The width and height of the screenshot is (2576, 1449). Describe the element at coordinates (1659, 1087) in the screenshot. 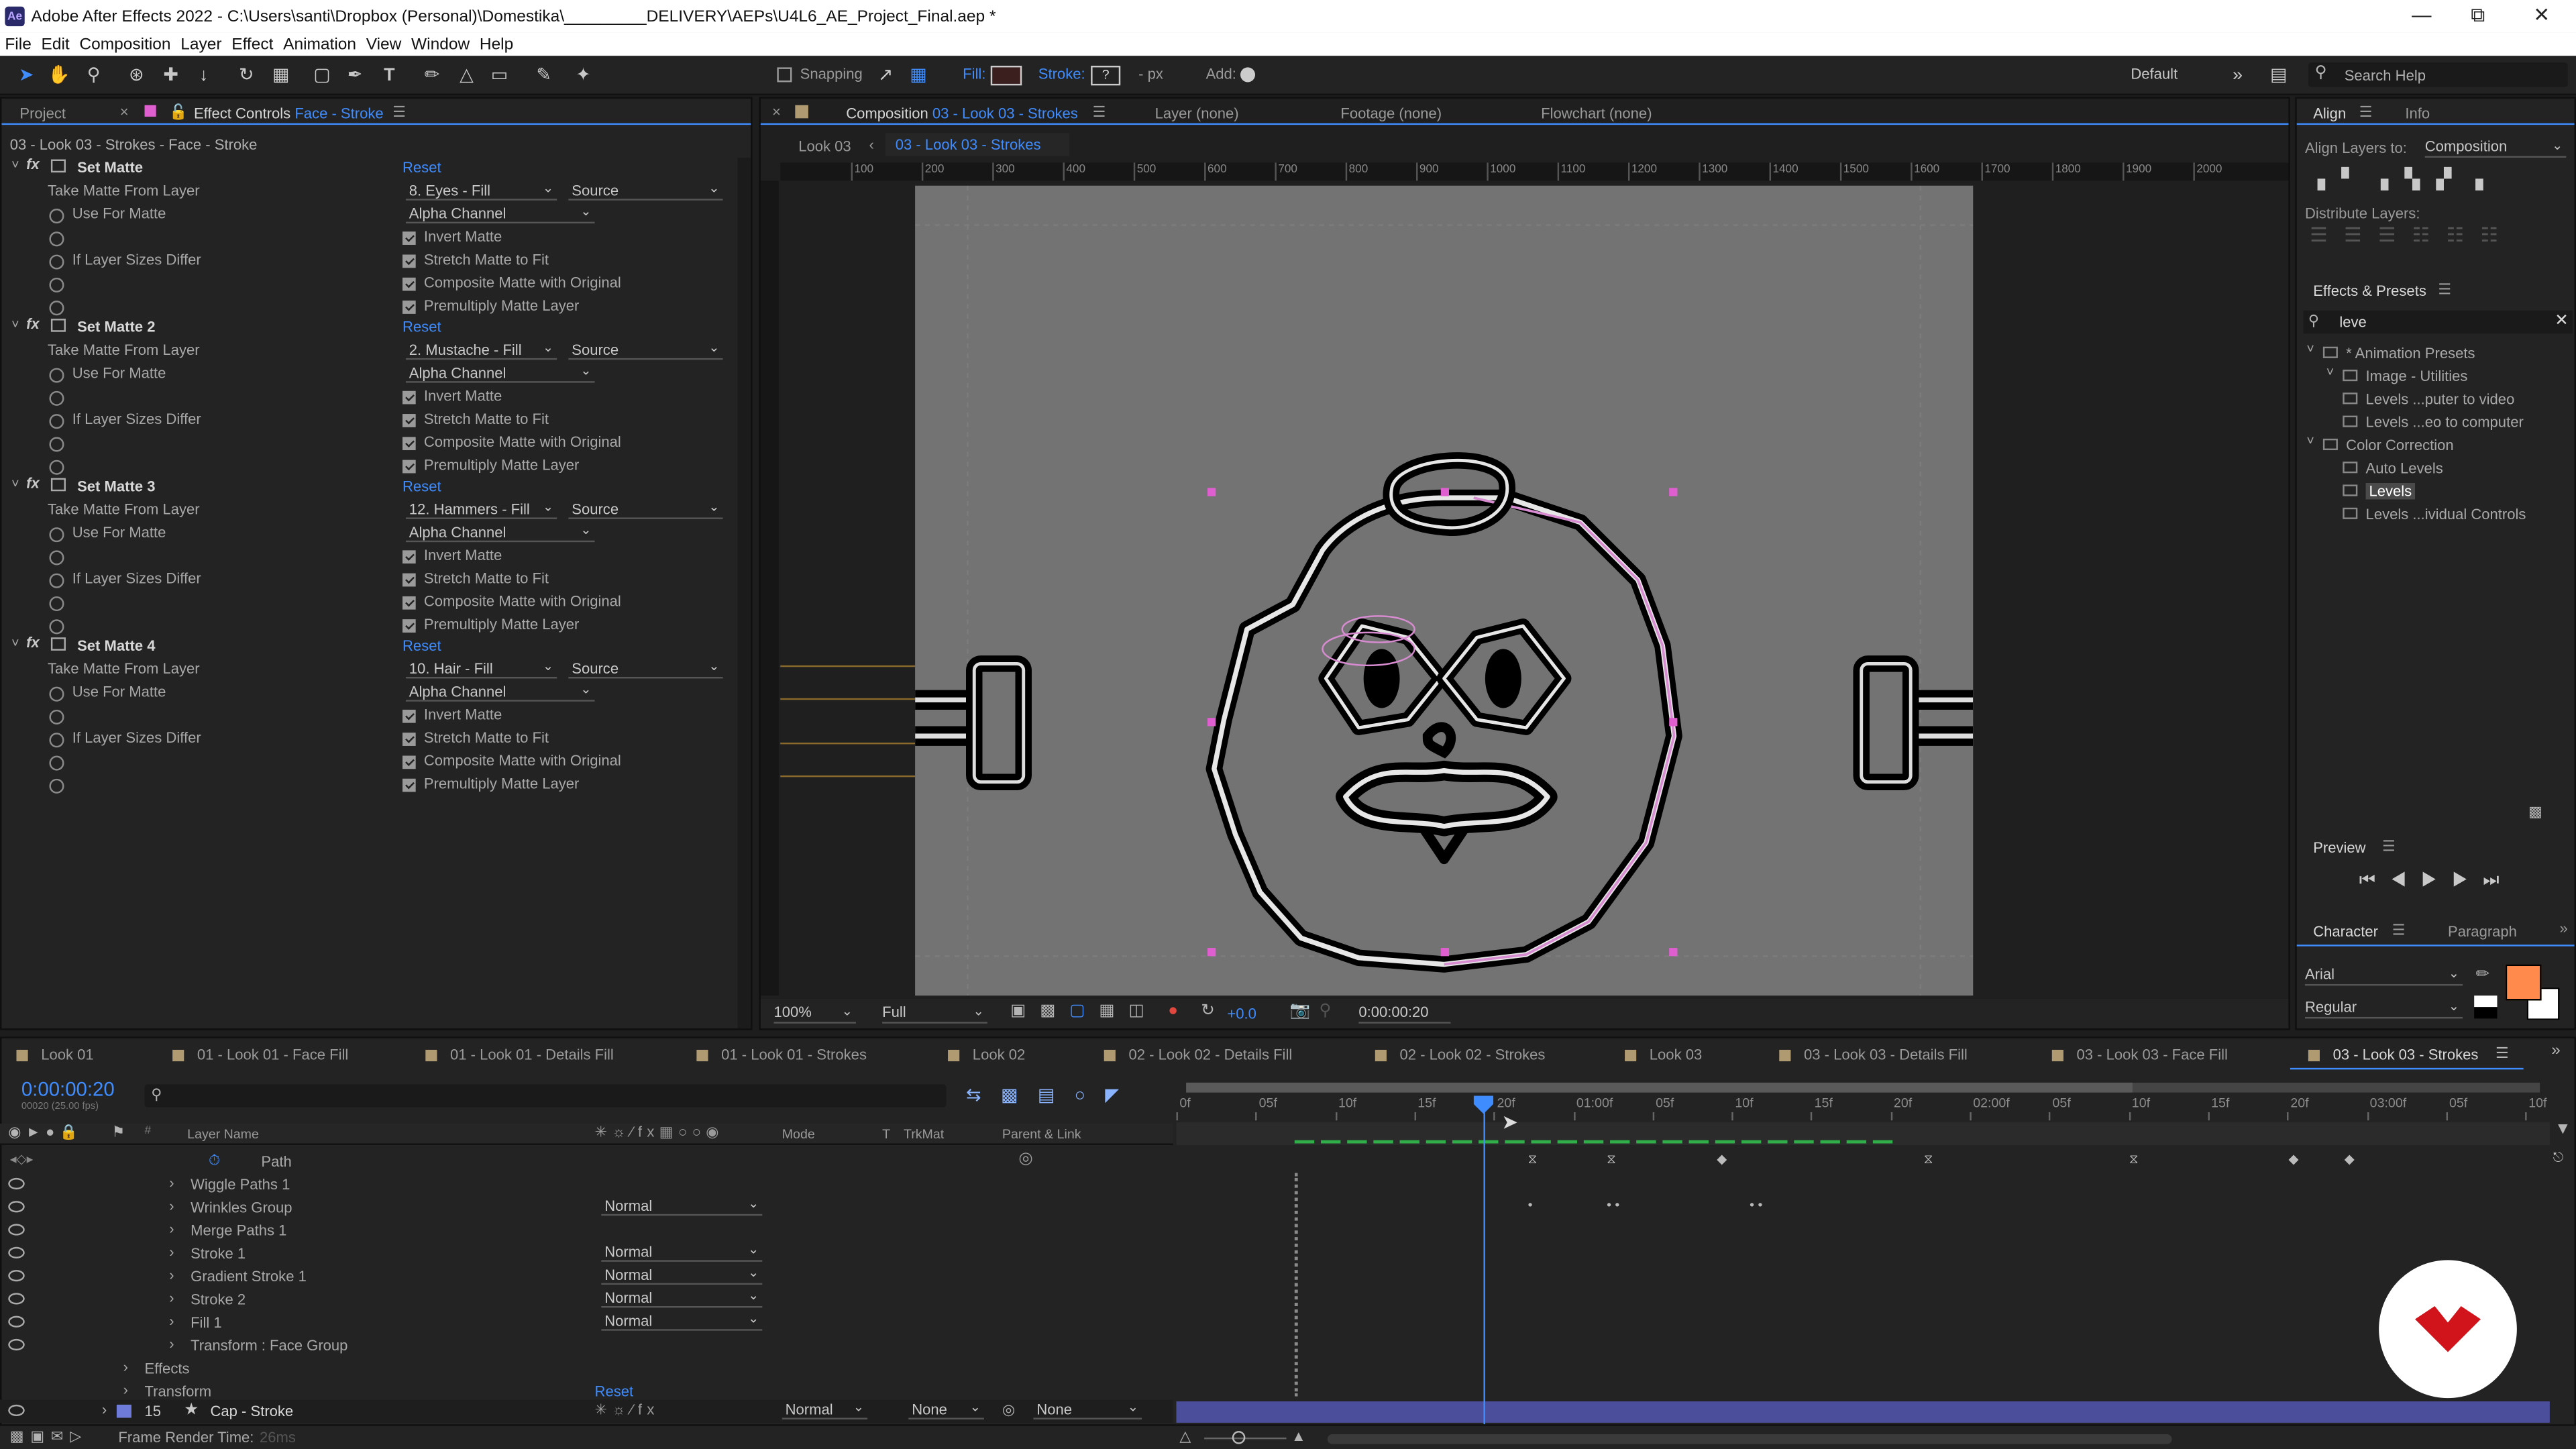

I see `work-area-range` at that location.